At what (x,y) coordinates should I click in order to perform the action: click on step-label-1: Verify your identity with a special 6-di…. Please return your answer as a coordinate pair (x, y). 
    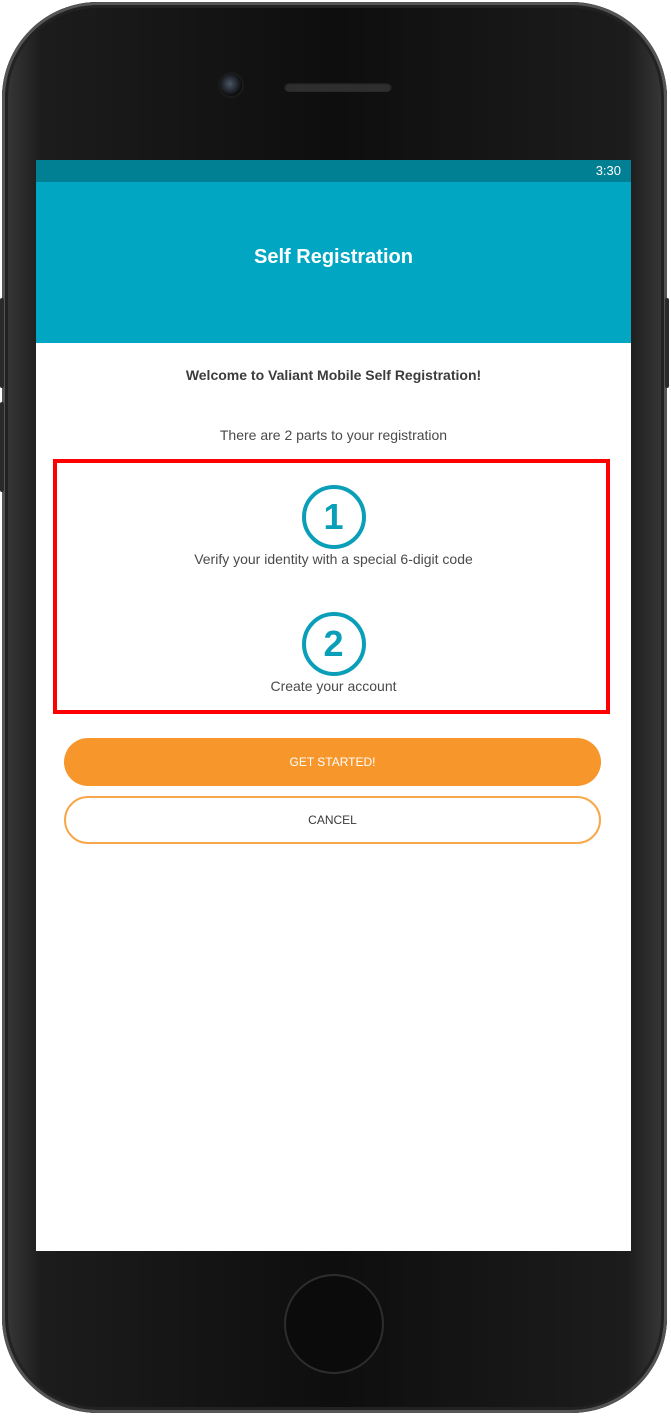
    Looking at the image, I should click on (333, 559).